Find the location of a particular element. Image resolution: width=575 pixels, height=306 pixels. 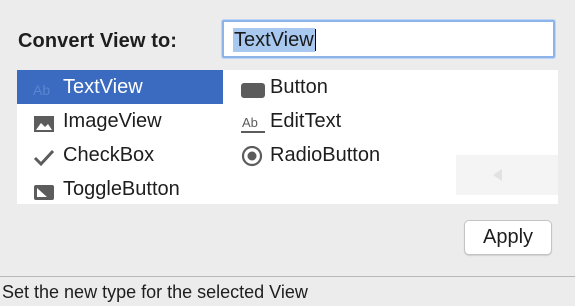

view-type-item-edittext: Ab EditText is located at coordinates (323, 121).